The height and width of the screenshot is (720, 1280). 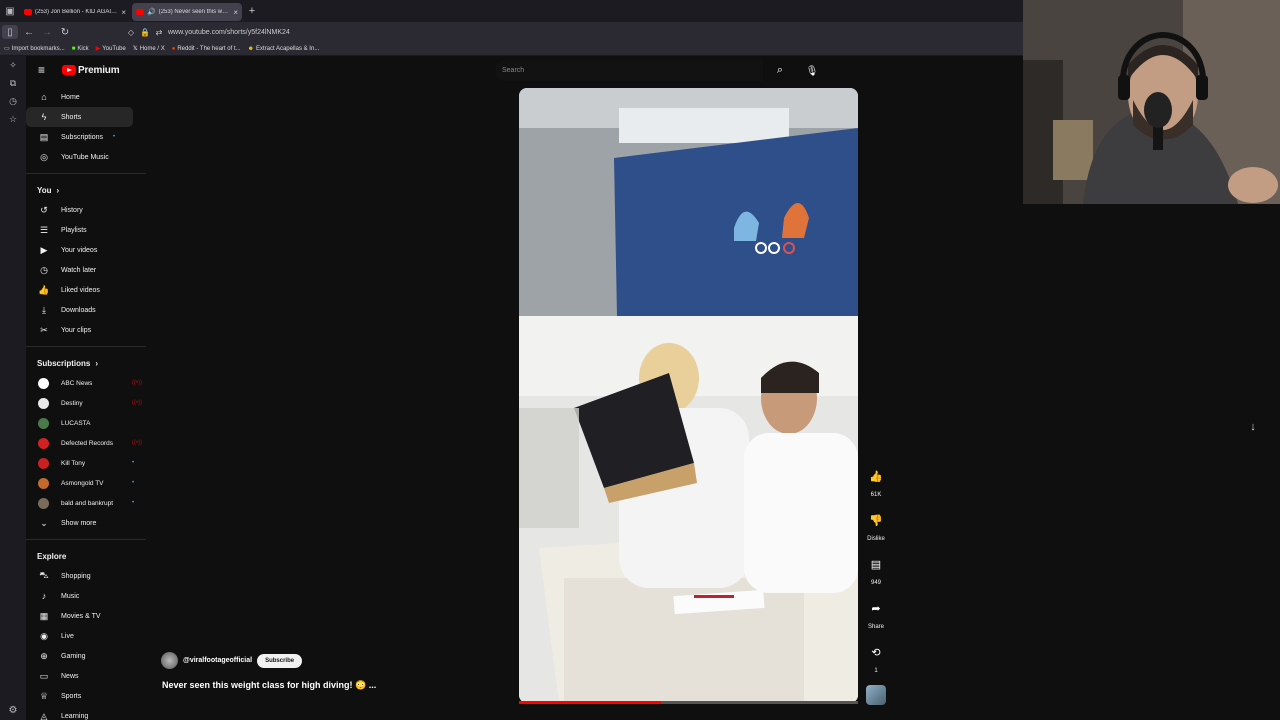 I want to click on remix-button: ⟲ 1, so click(x=876, y=657).